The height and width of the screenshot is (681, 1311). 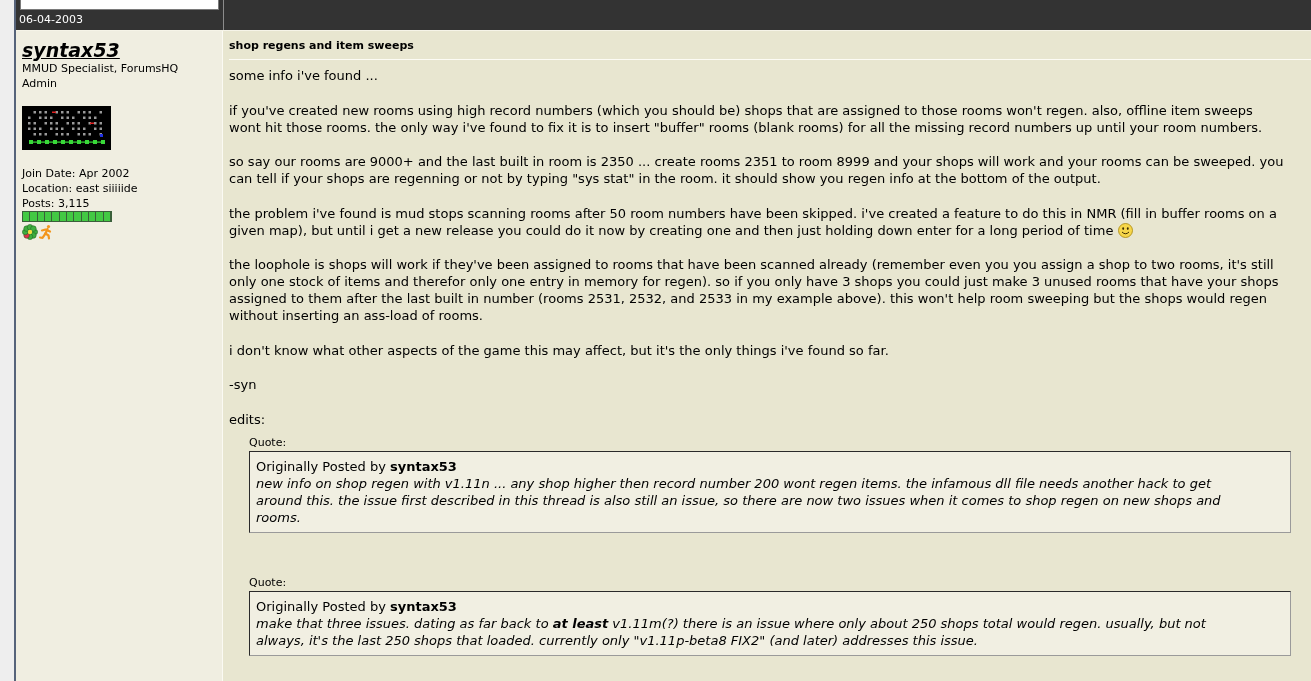 What do you see at coordinates (80, 188) in the screenshot?
I see `user-location: Location: east siiiiide` at bounding box center [80, 188].